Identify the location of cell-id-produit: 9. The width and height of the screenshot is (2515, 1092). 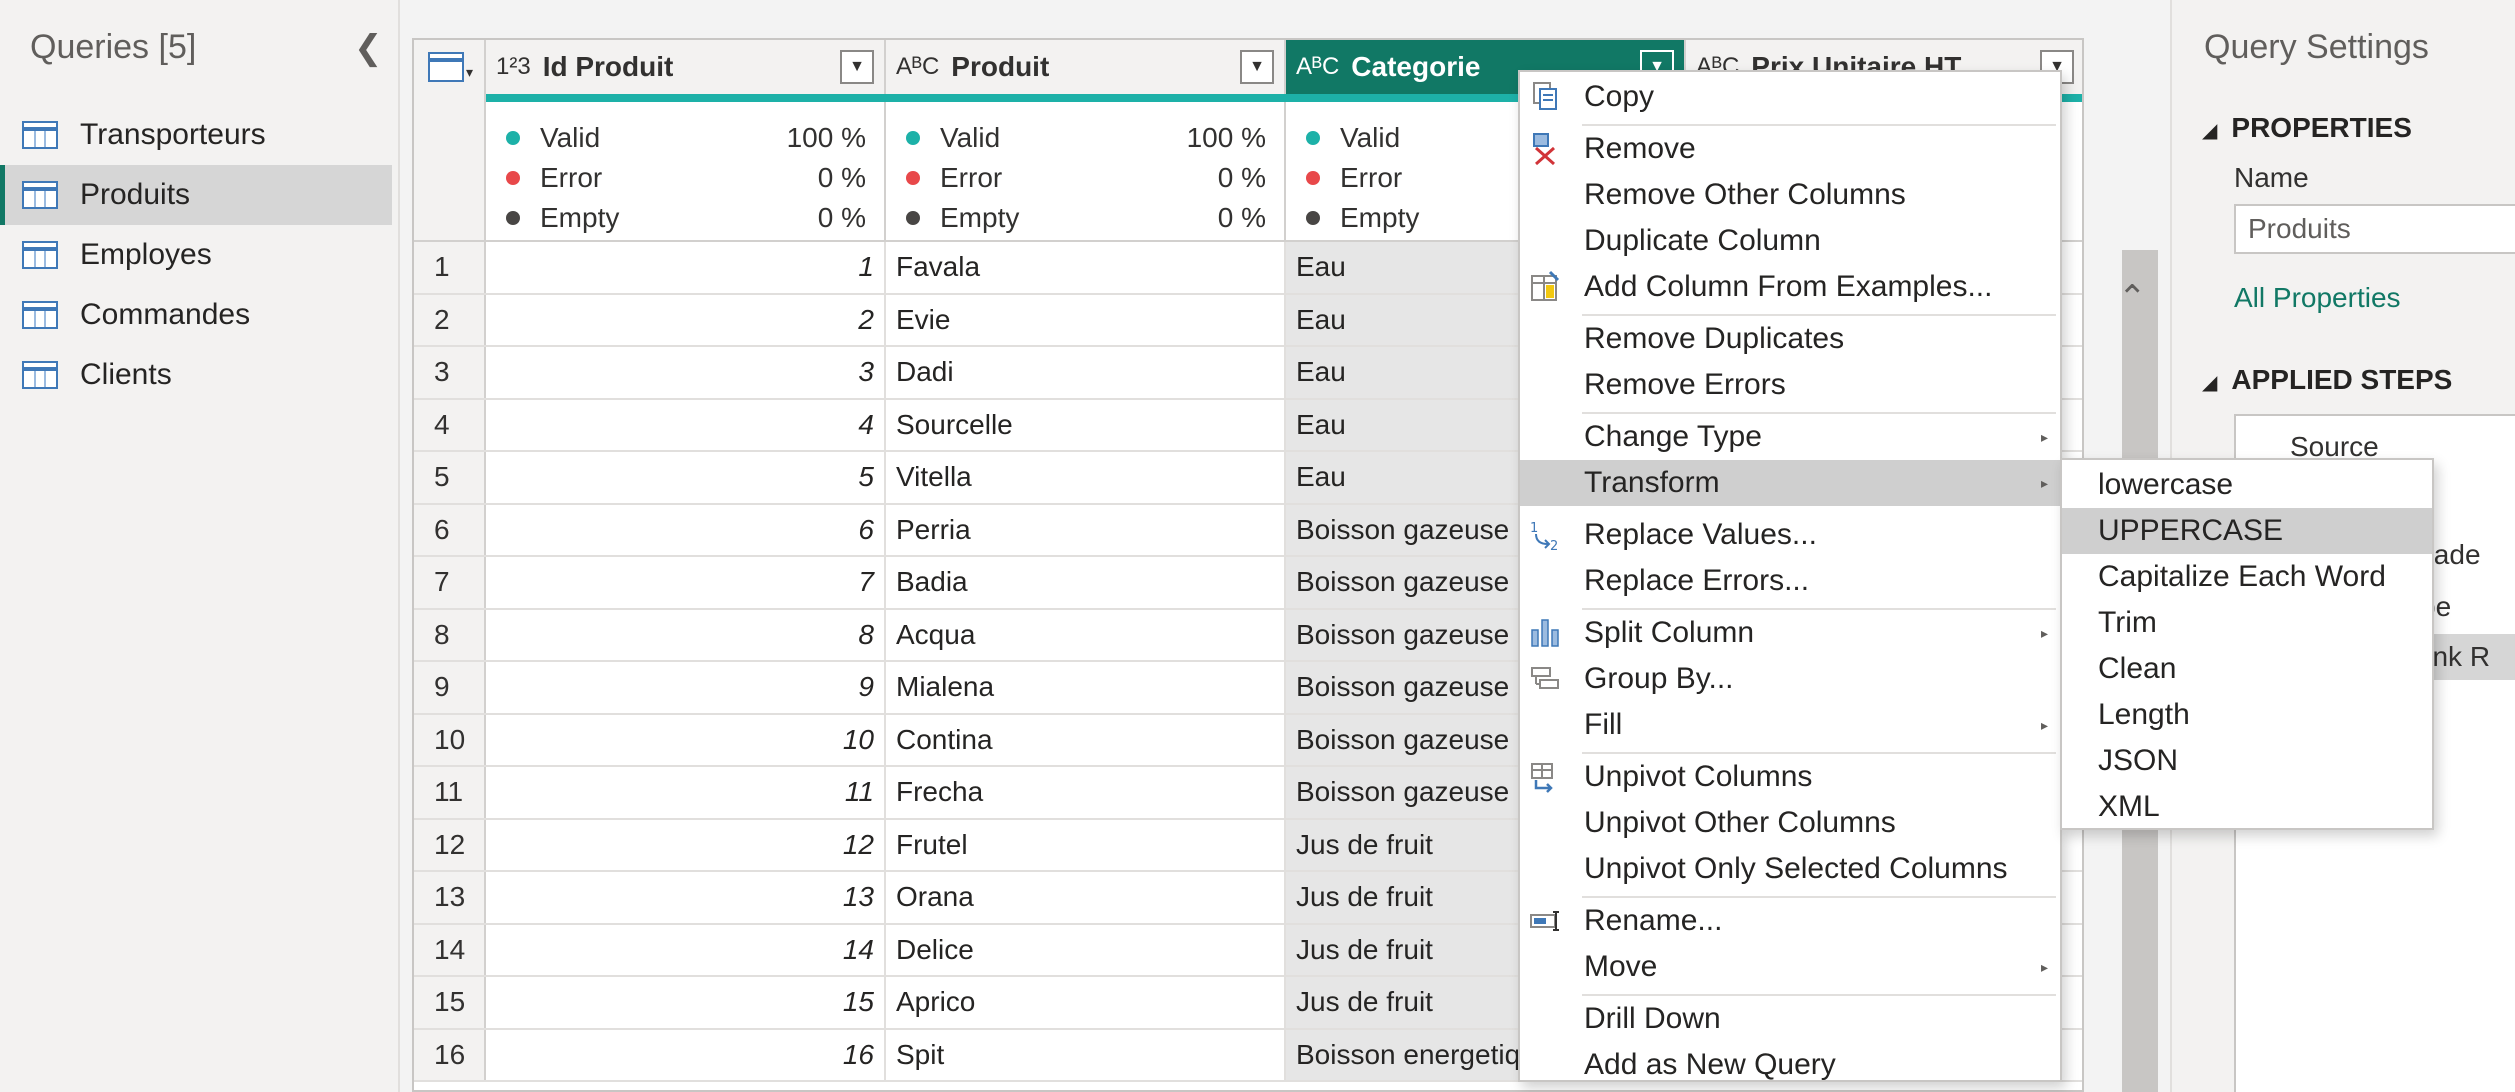
(686, 687).